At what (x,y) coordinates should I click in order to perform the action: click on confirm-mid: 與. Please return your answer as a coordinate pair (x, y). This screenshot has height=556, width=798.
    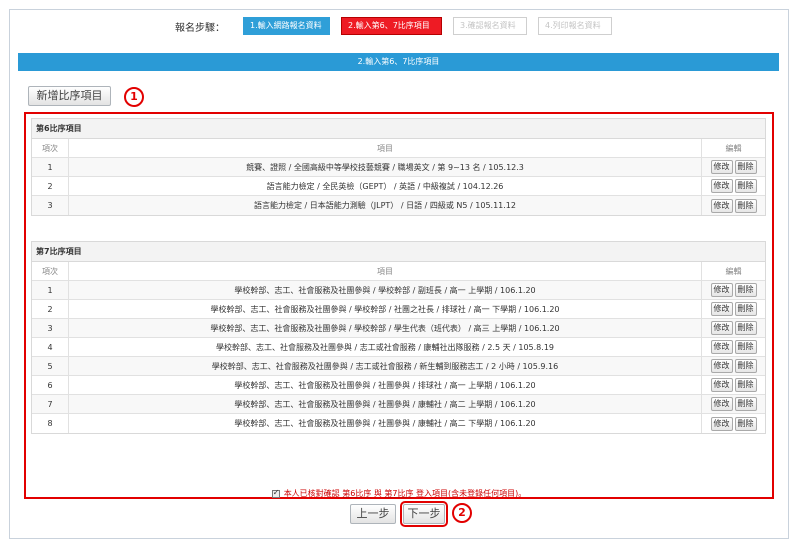
    Looking at the image, I should click on (378, 493).